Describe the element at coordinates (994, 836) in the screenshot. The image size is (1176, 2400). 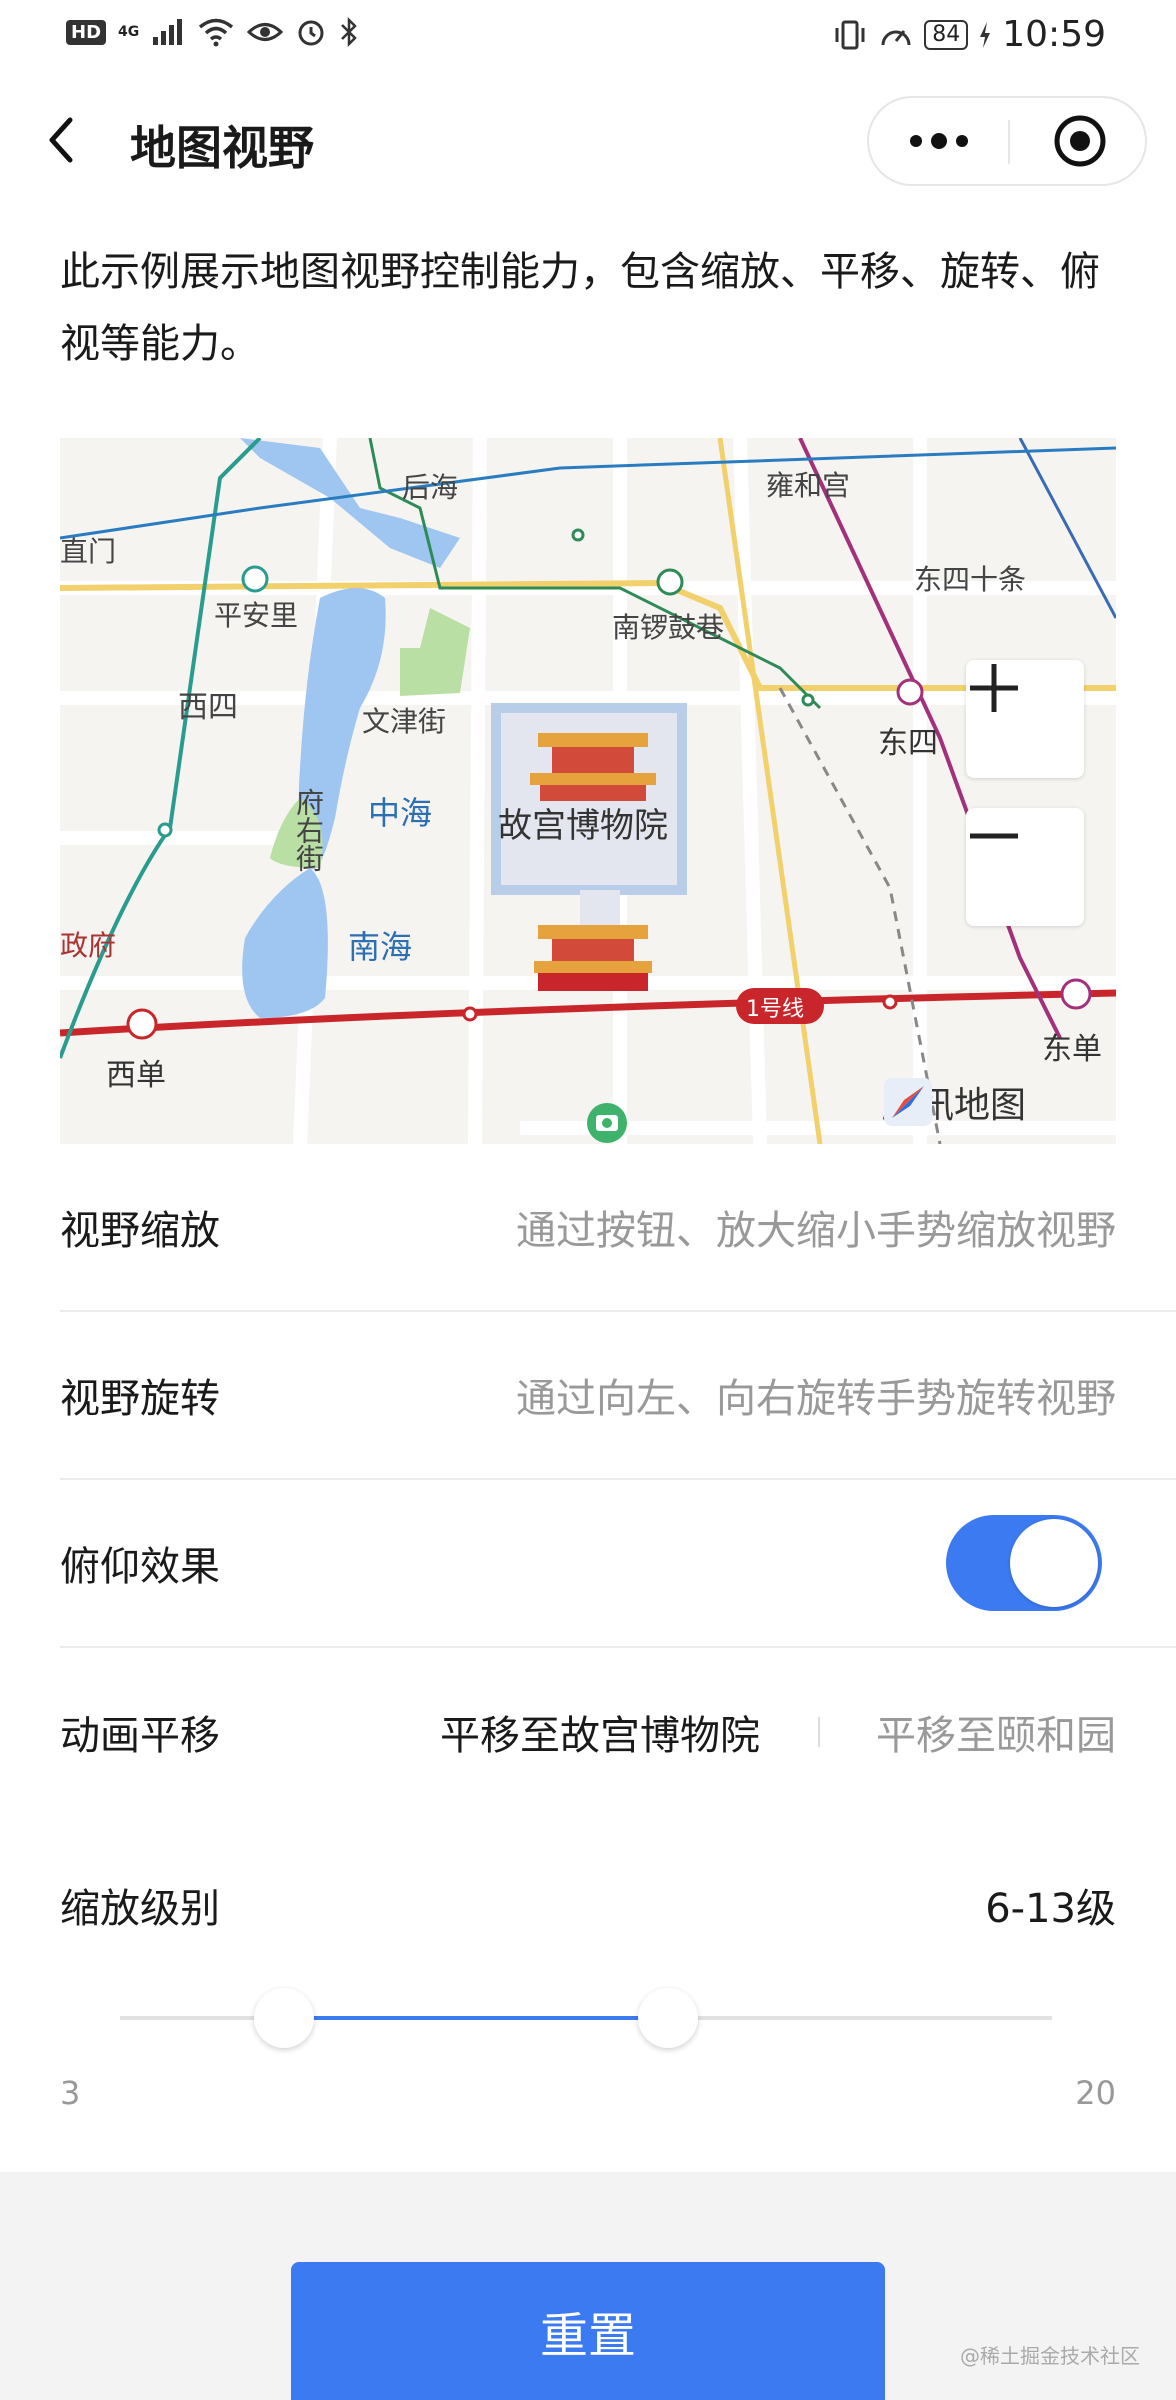
I see `minus-icon` at that location.